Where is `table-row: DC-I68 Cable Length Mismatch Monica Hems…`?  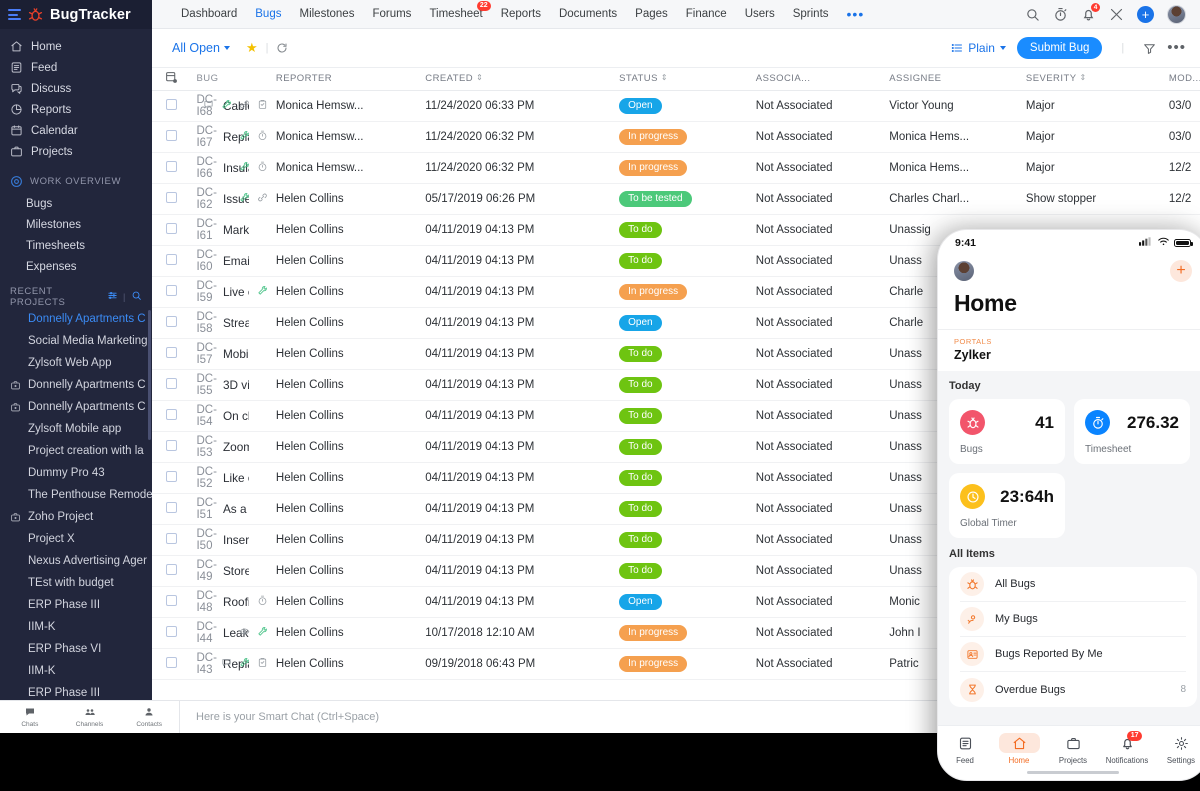
table-row: DC-I68 Cable Length Mismatch Monica Hems… is located at coordinates (676, 106).